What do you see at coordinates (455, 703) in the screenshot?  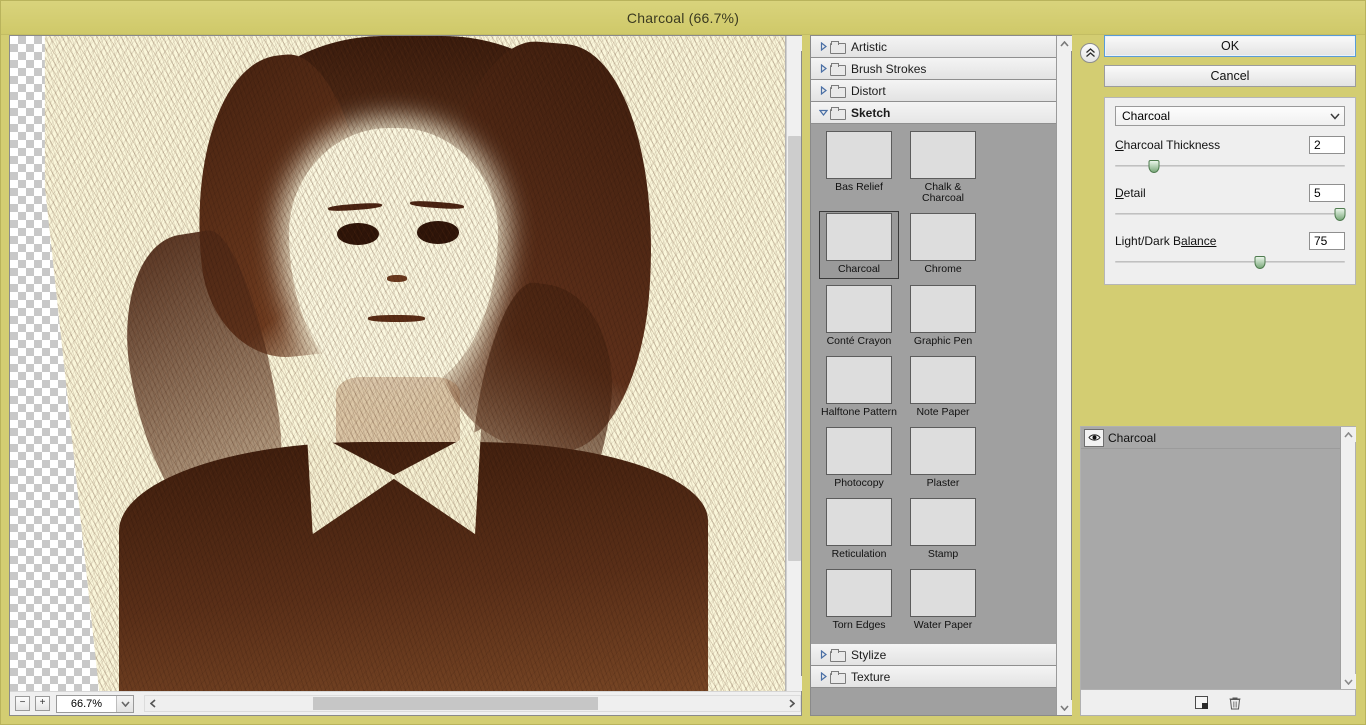 I see `scroll-thumb-horizontal` at bounding box center [455, 703].